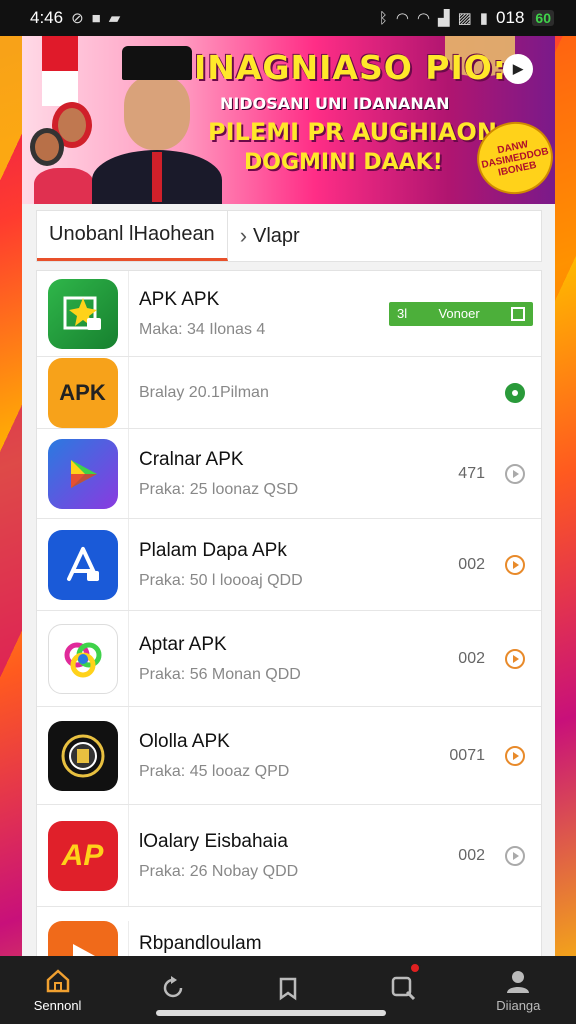  I want to click on orange-app-icon, so click(82, 938).